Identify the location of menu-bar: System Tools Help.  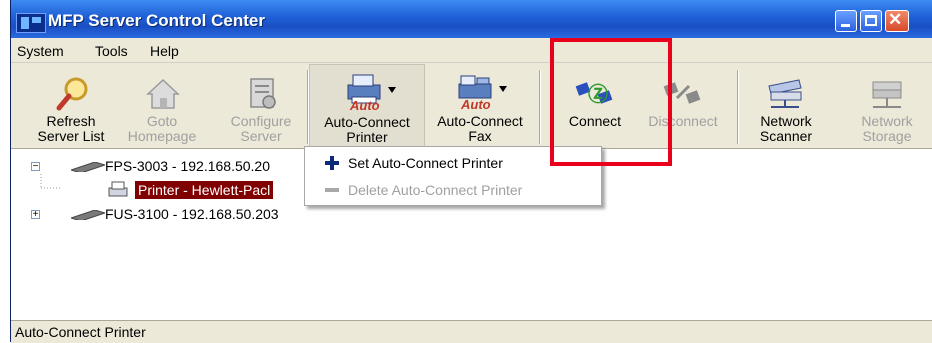
(471, 50).